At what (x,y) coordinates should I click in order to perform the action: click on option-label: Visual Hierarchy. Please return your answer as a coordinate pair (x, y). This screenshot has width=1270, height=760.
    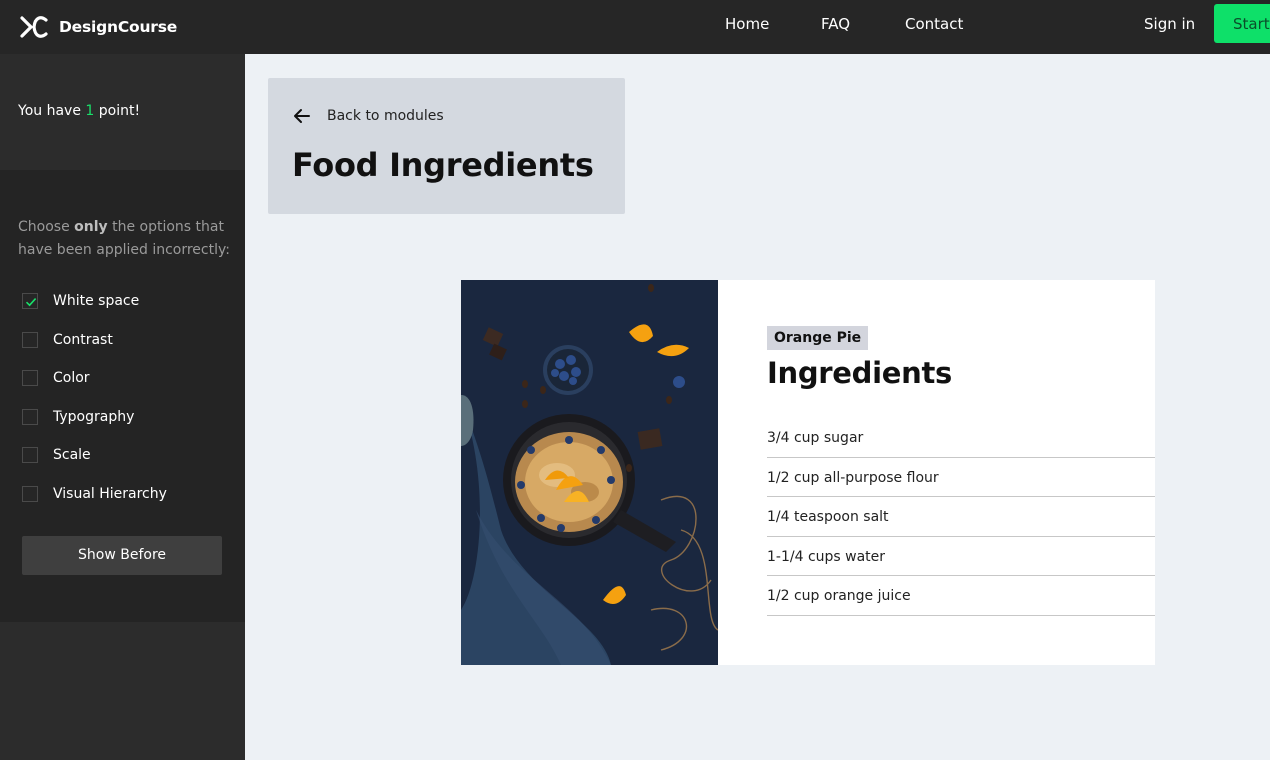
    Looking at the image, I should click on (110, 494).